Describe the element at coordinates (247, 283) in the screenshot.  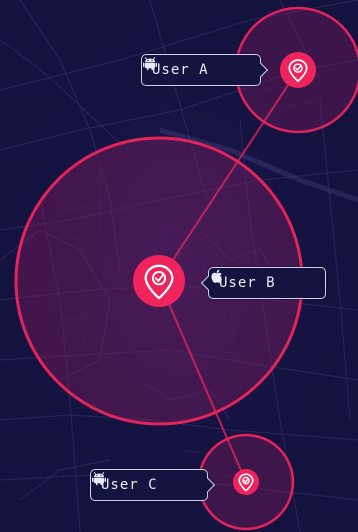
I see `user-b-name: User B` at that location.